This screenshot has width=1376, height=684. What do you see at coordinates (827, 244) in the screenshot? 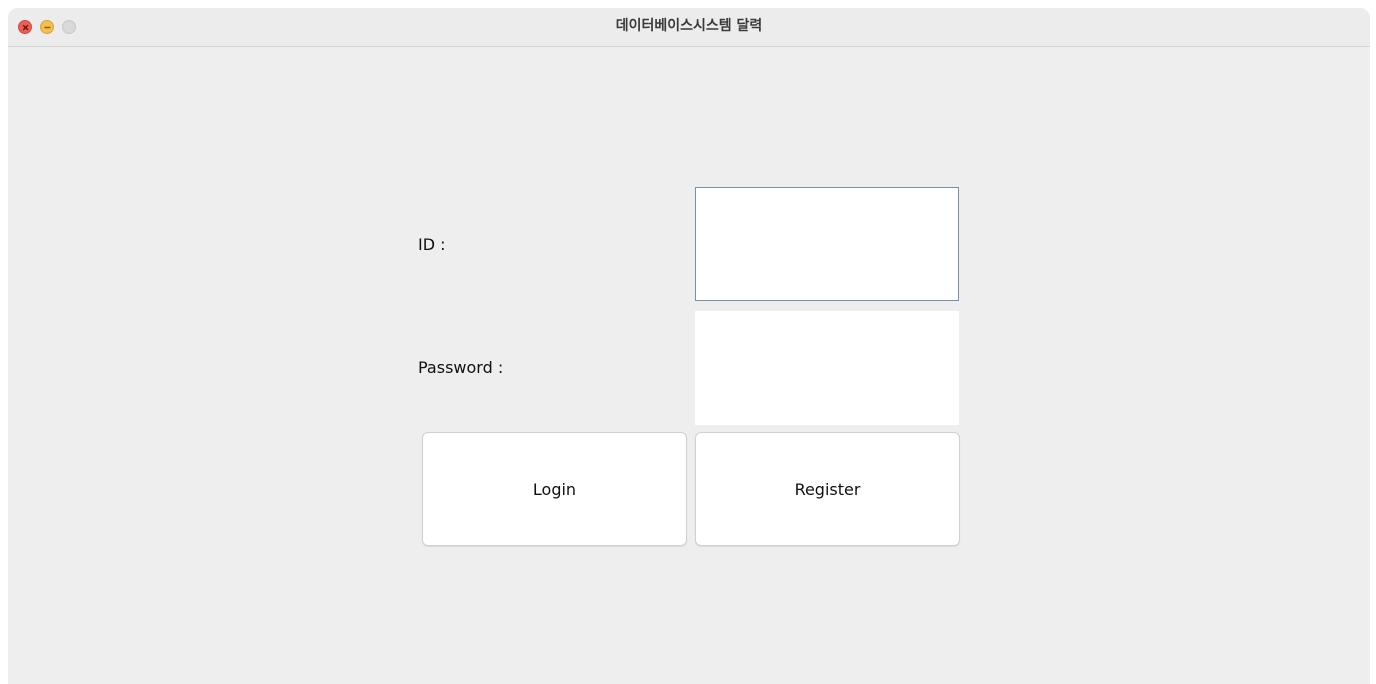
I see `id-input` at bounding box center [827, 244].